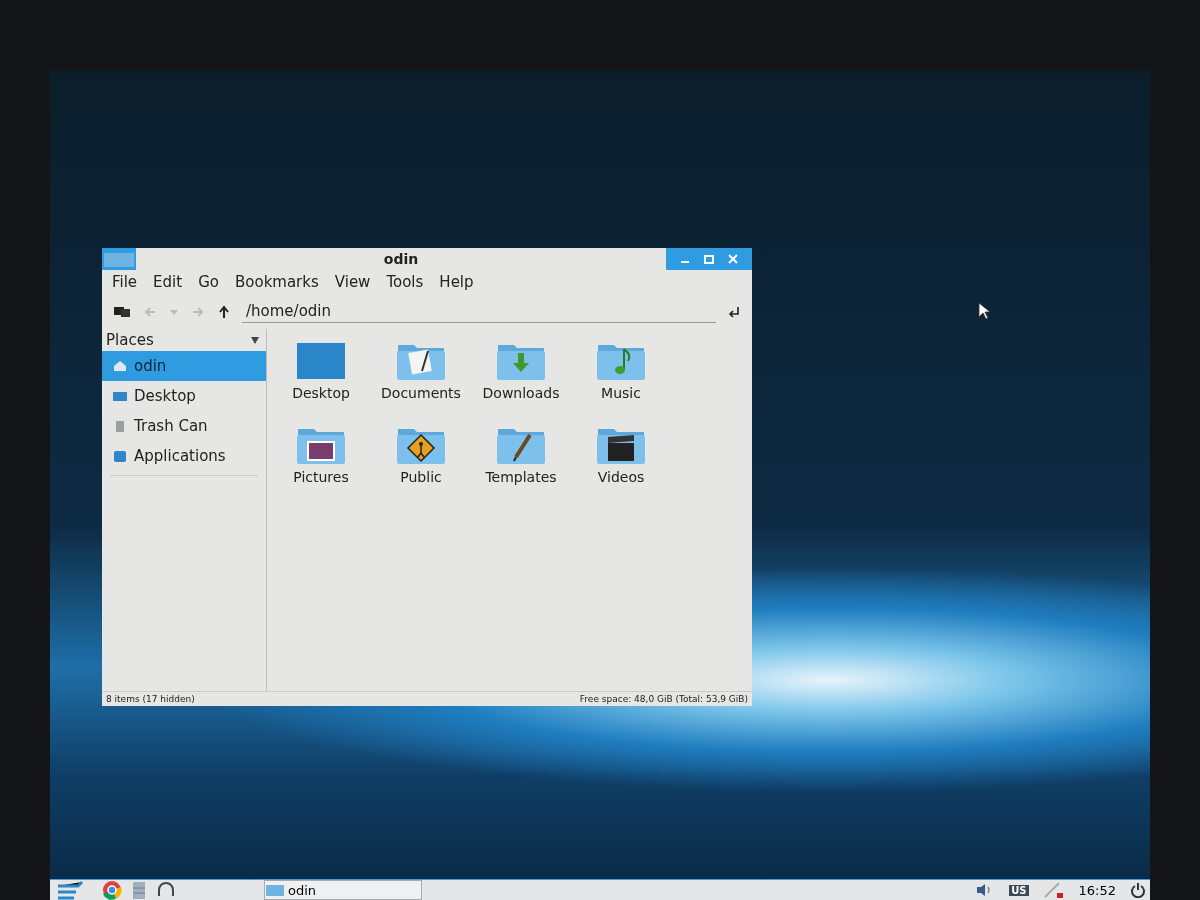 The height and width of the screenshot is (900, 1200). Describe the element at coordinates (663, 699) in the screenshot. I see `free-space-text: Free space: 48,0 GiB (Total: 53,9 GiB)` at that location.